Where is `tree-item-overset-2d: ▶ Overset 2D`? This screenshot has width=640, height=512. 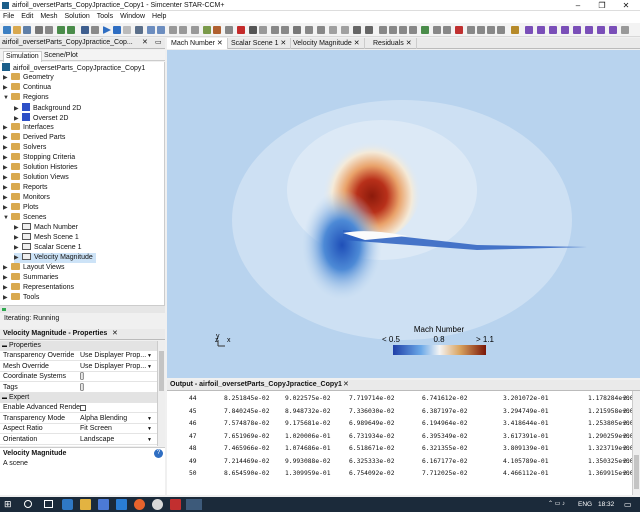 tree-item-overset-2d: ▶ Overset 2D is located at coordinates (41, 118).